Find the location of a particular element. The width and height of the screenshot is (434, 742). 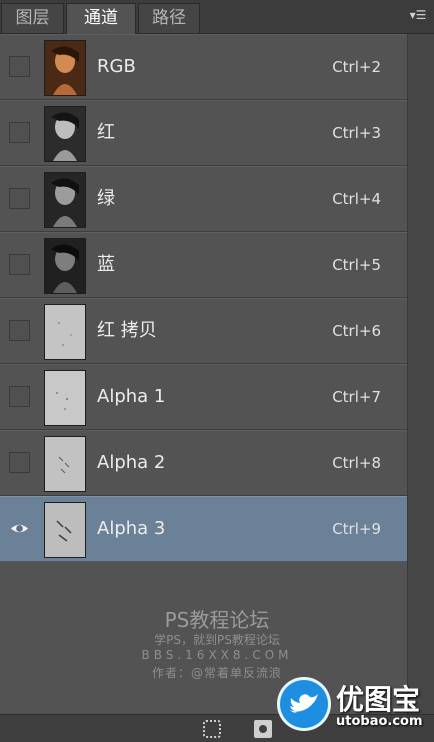

channel-row-alpha-2: Alpha 2 Ctrl+8 is located at coordinates (203, 463).